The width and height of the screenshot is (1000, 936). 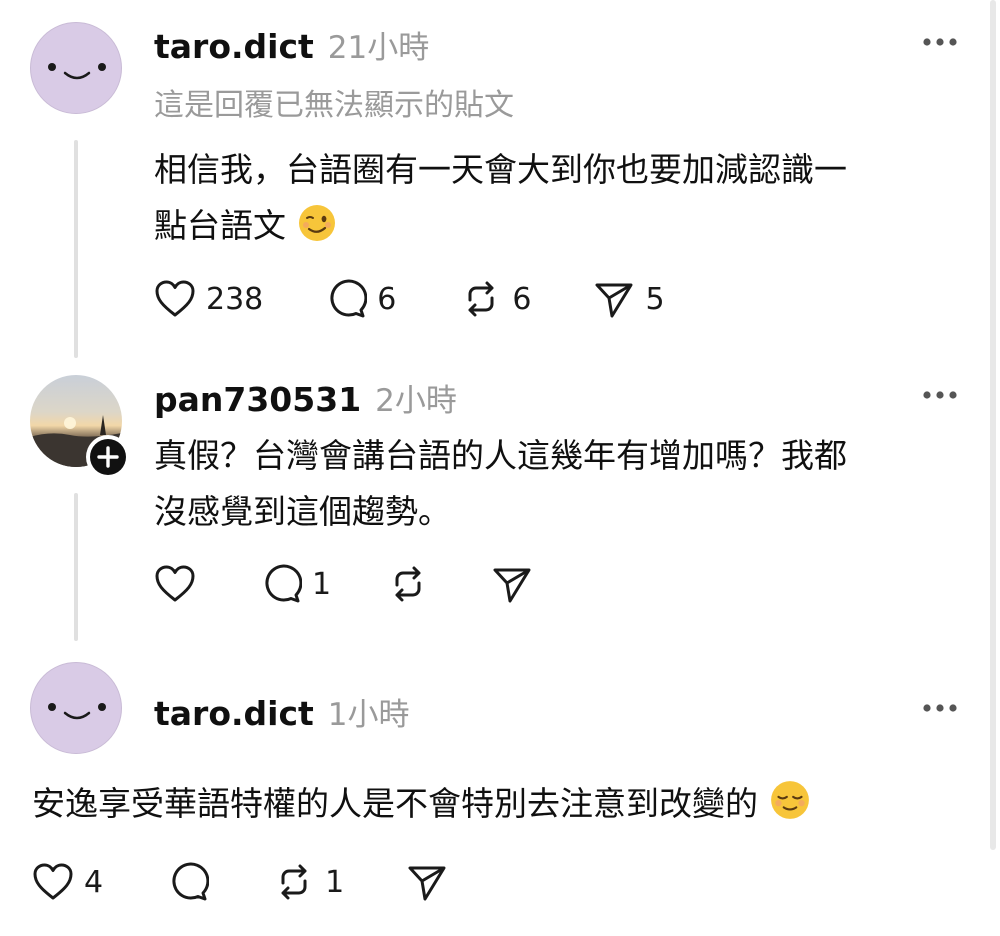 What do you see at coordinates (335, 882) in the screenshot?
I see `repost-count: 1` at bounding box center [335, 882].